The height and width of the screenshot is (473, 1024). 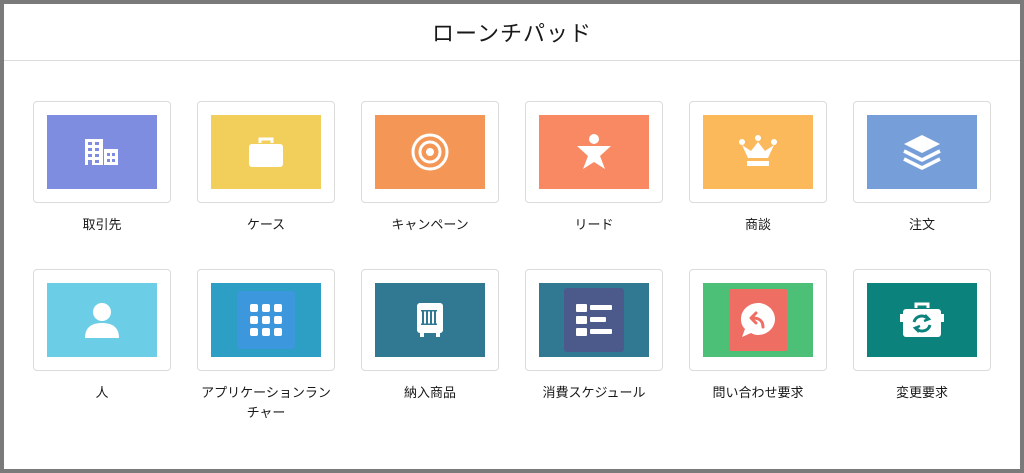 I want to click on app-tile-order: 注文, so click(x=922, y=179).